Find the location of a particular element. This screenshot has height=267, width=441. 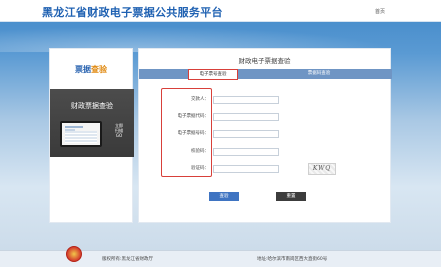

header-bar: 黑龙江省财政电子票据公共服务平台 首页 is located at coordinates (220, 11).